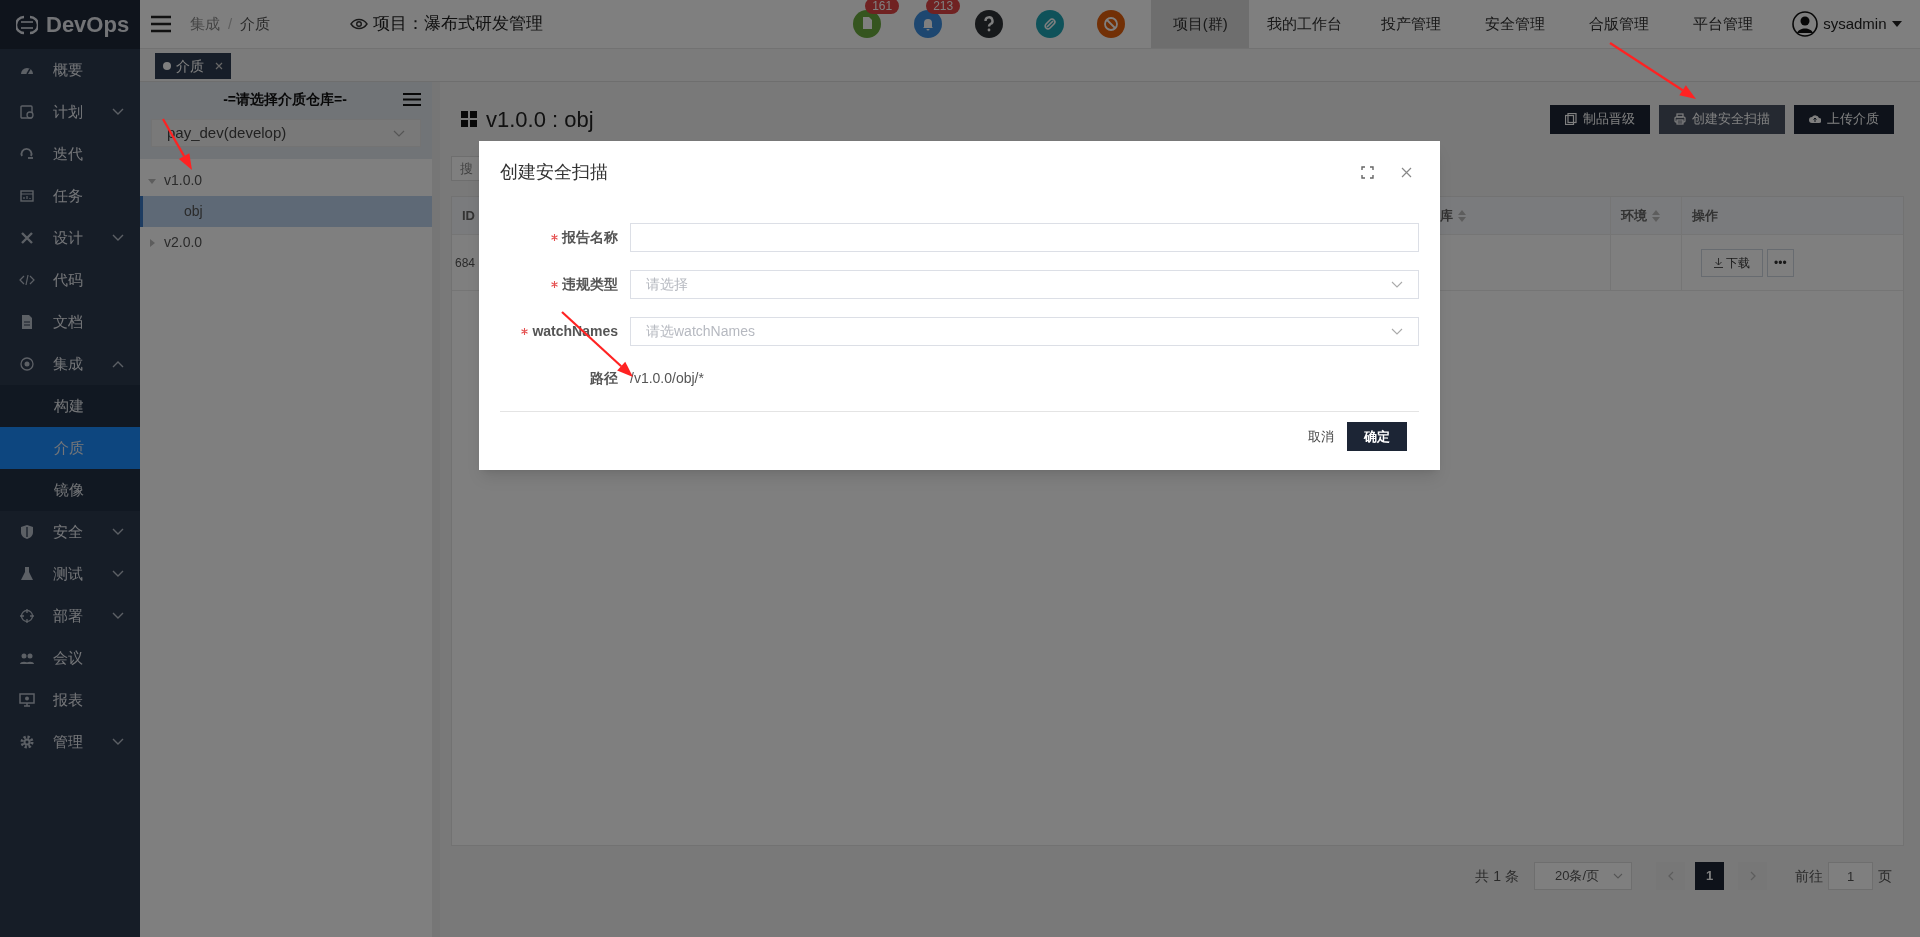 The height and width of the screenshot is (937, 1920). What do you see at coordinates (70, 154) in the screenshot?
I see `sidebar-item: 迭代` at bounding box center [70, 154].